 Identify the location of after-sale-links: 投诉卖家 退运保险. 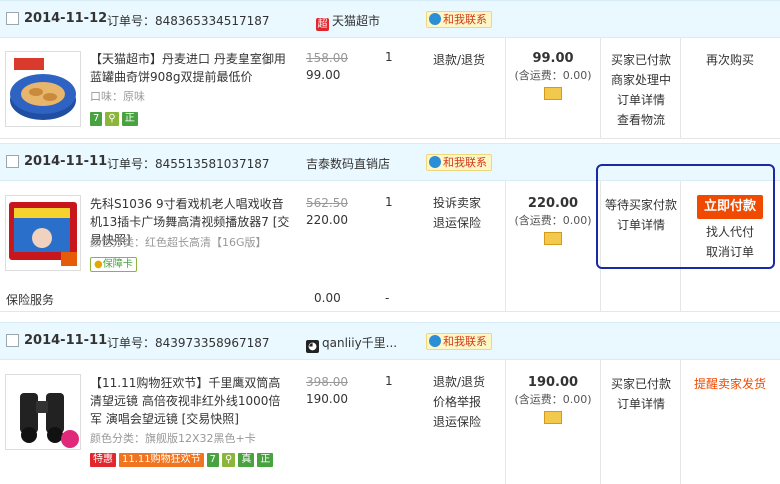
(457, 213).